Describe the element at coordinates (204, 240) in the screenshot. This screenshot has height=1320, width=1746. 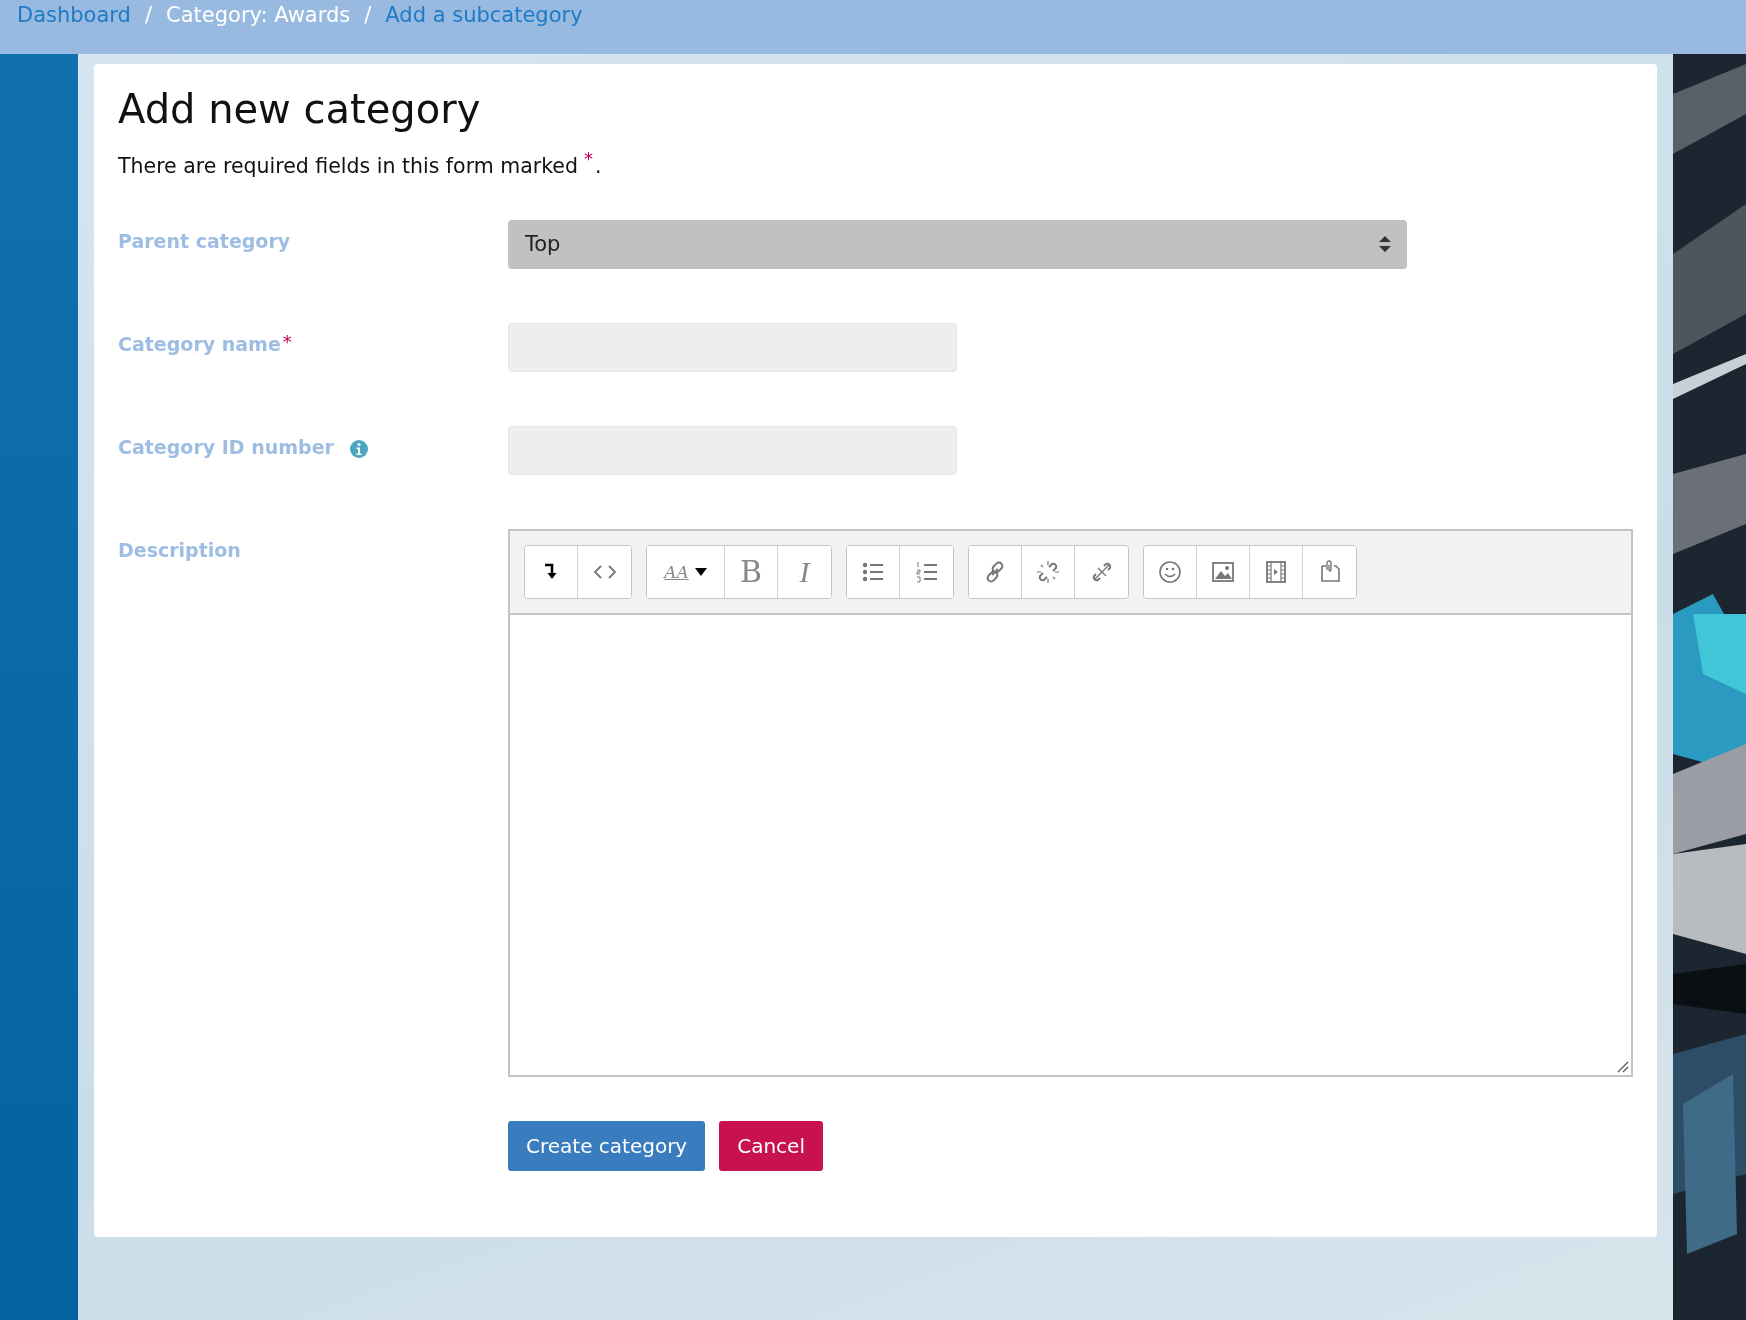
I see `field-label: Parent category` at that location.